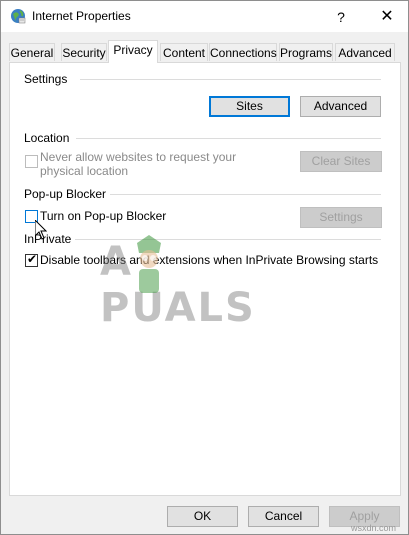 The width and height of the screenshot is (409, 535). What do you see at coordinates (18, 16) in the screenshot?
I see `globe-icon` at bounding box center [18, 16].